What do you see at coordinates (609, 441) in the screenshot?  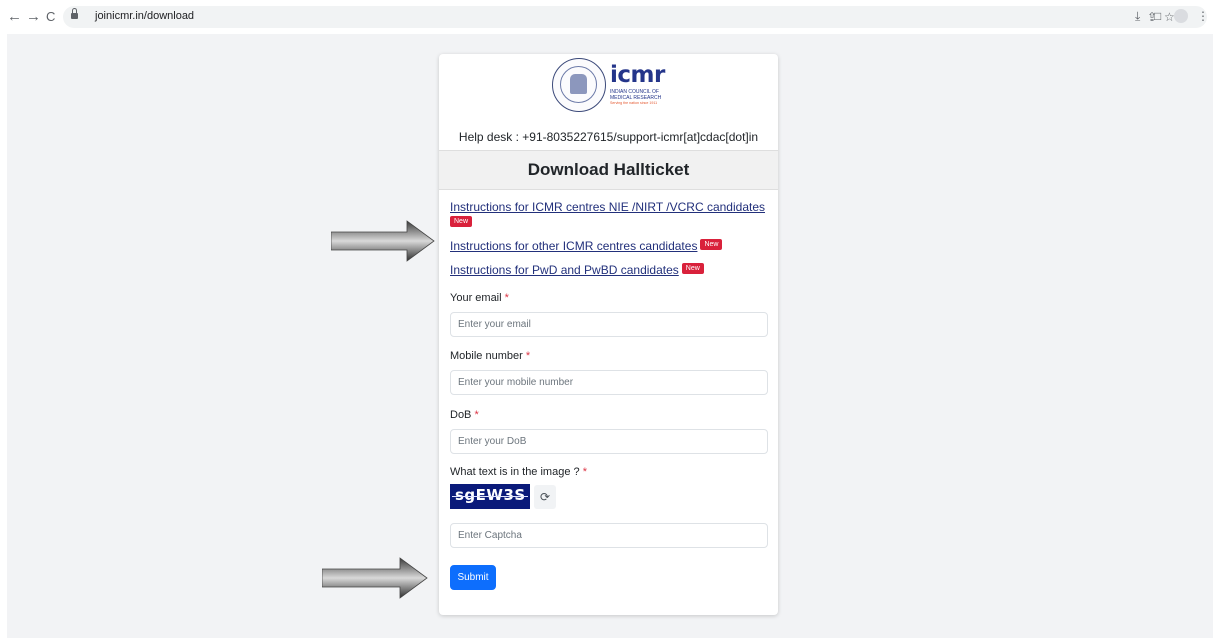 I see `dob-field` at bounding box center [609, 441].